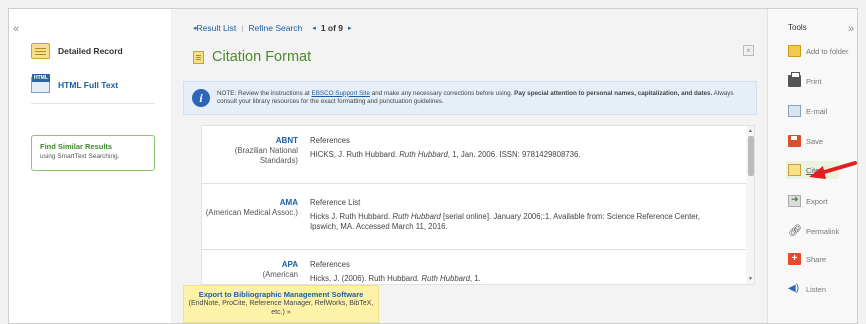  What do you see at coordinates (808, 200) in the screenshot?
I see `tool-export: Export` at bounding box center [808, 200].